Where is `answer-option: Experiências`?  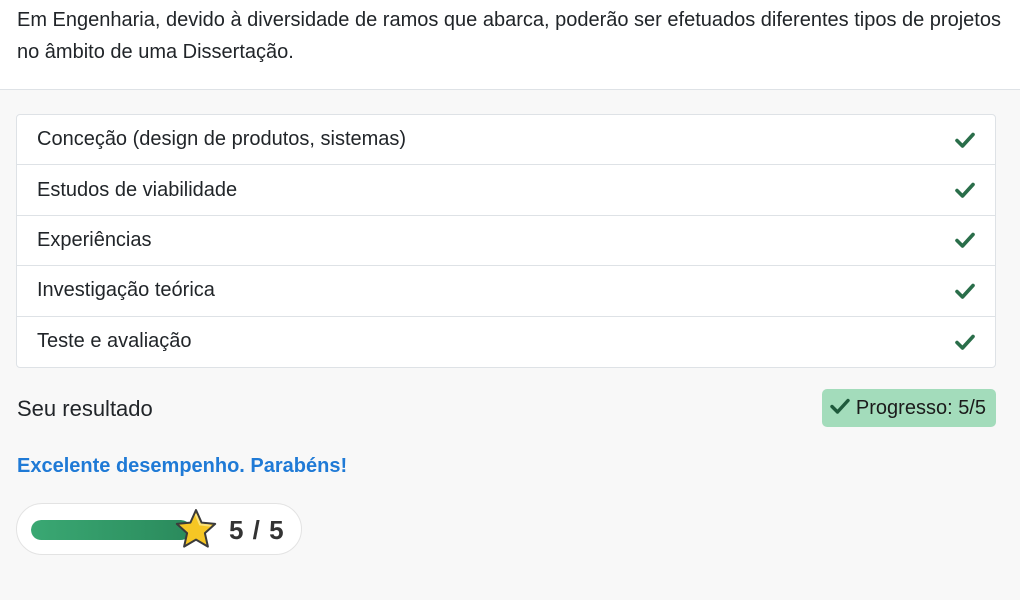 answer-option: Experiências is located at coordinates (506, 241).